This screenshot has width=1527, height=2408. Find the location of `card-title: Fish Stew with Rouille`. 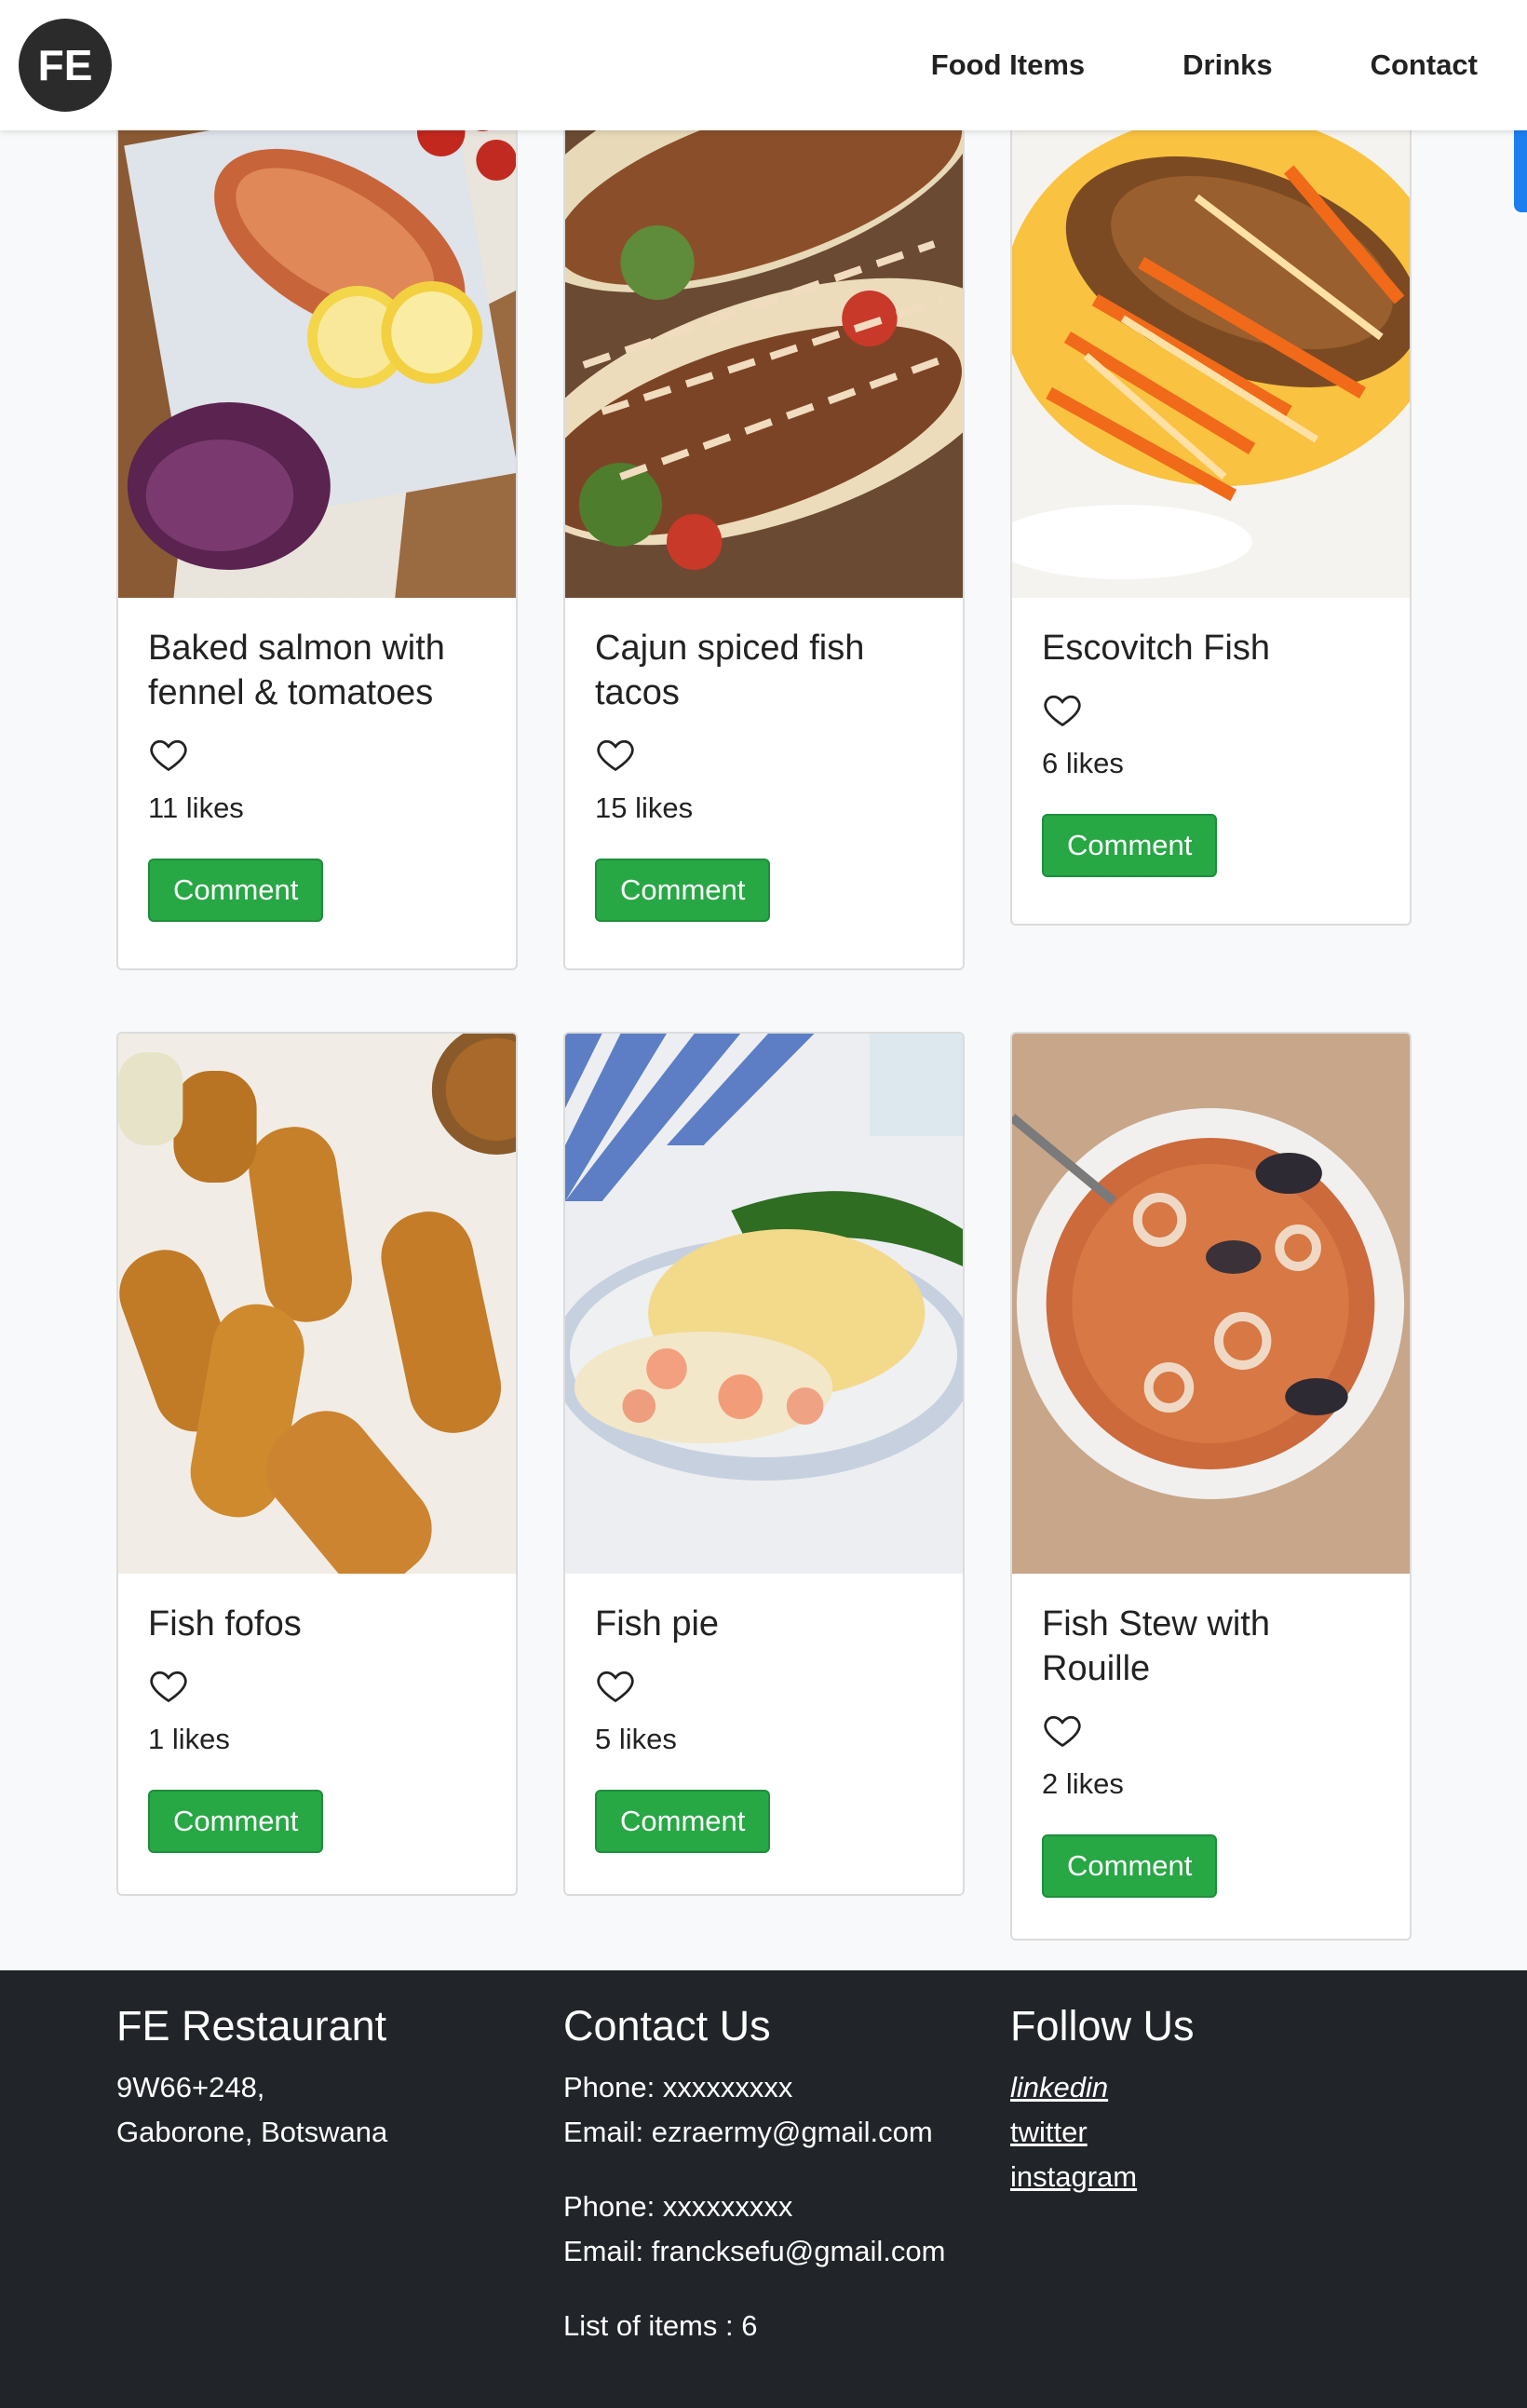

card-title: Fish Stew with Rouille is located at coordinates (1156, 1646).